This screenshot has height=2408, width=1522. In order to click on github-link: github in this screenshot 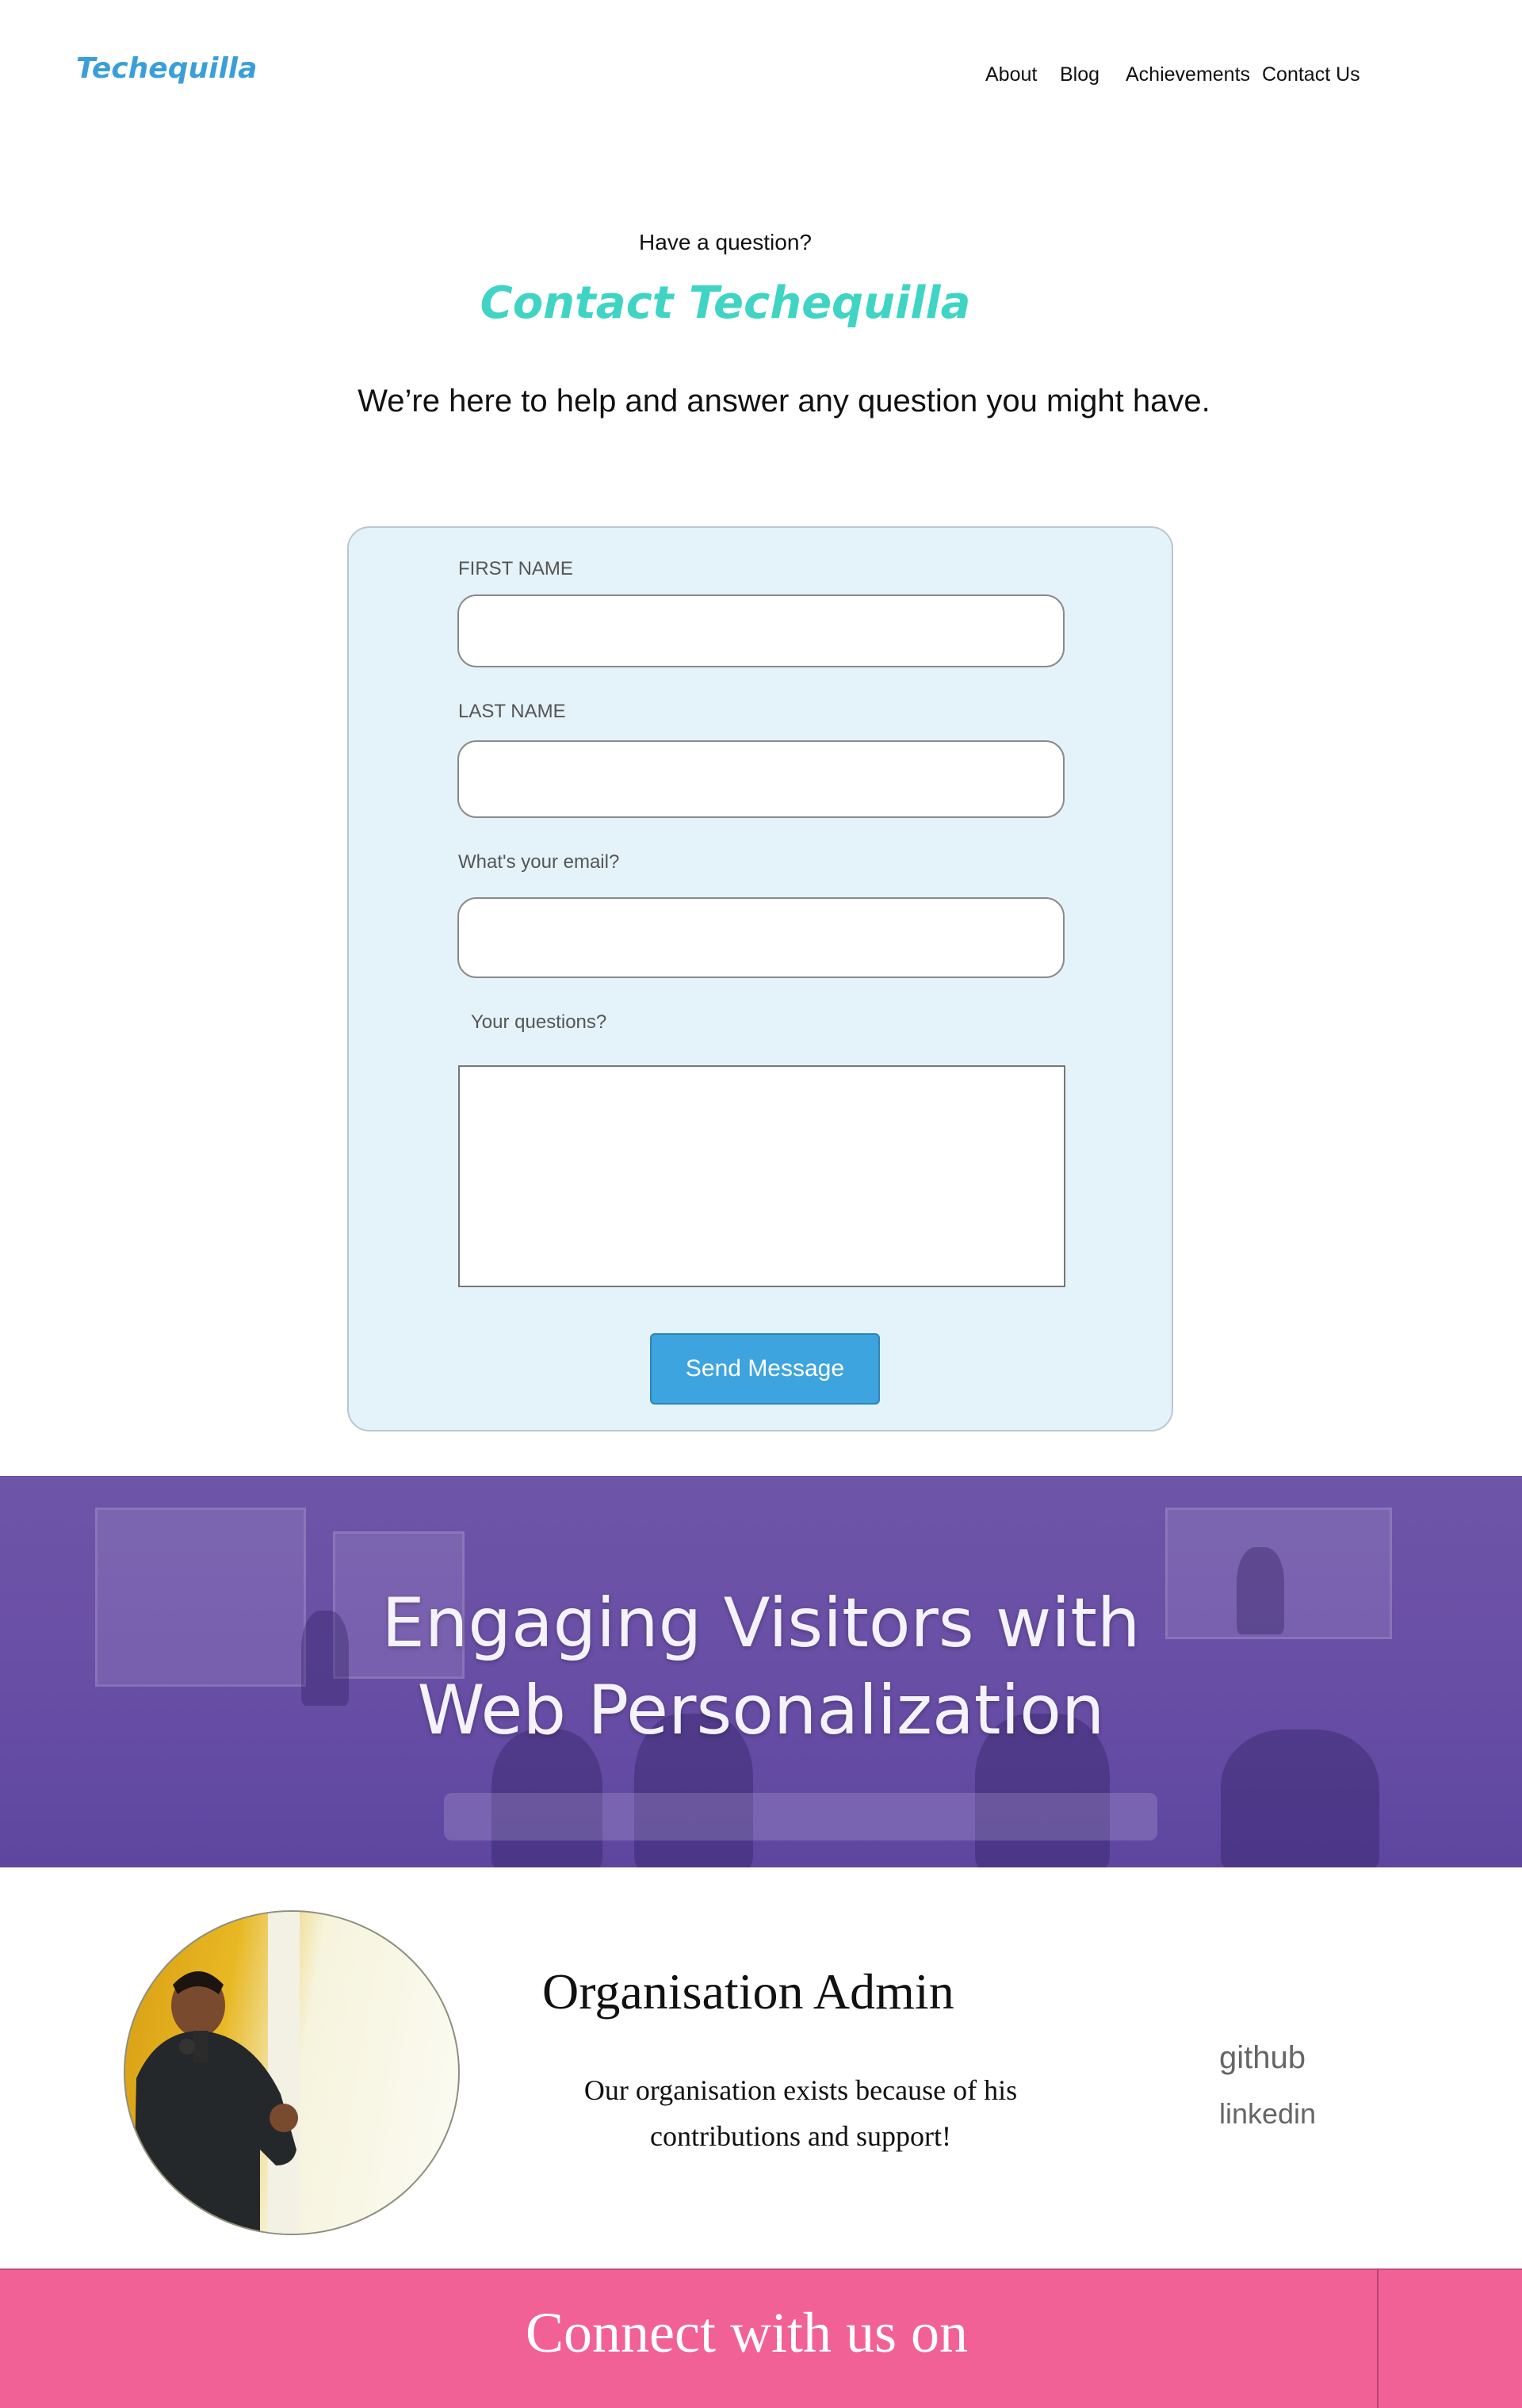, I will do `click(1262, 2058)`.